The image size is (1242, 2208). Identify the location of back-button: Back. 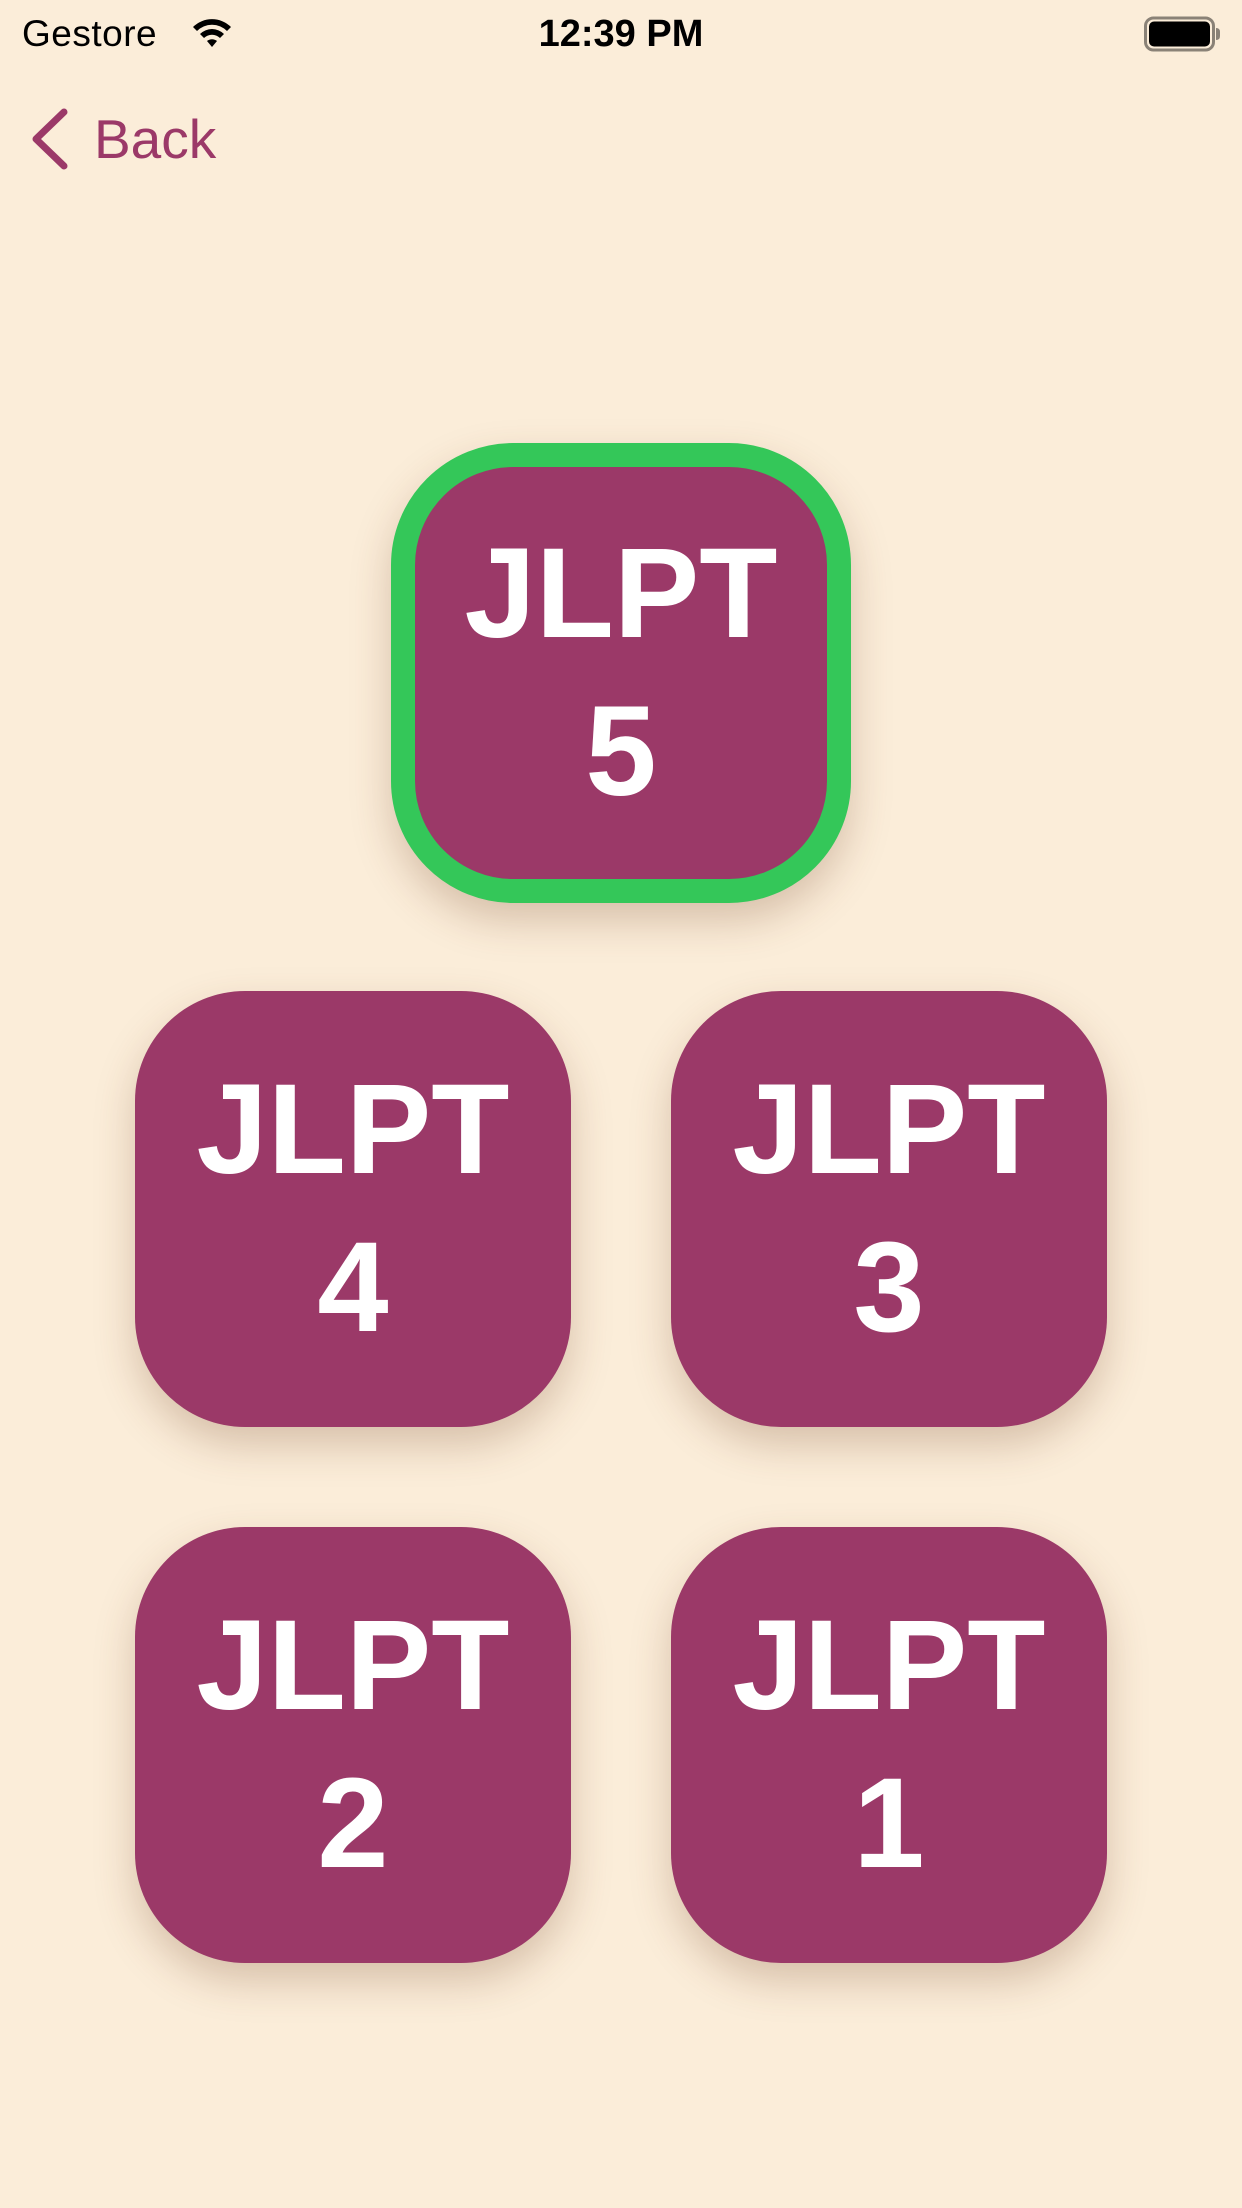
(122, 139).